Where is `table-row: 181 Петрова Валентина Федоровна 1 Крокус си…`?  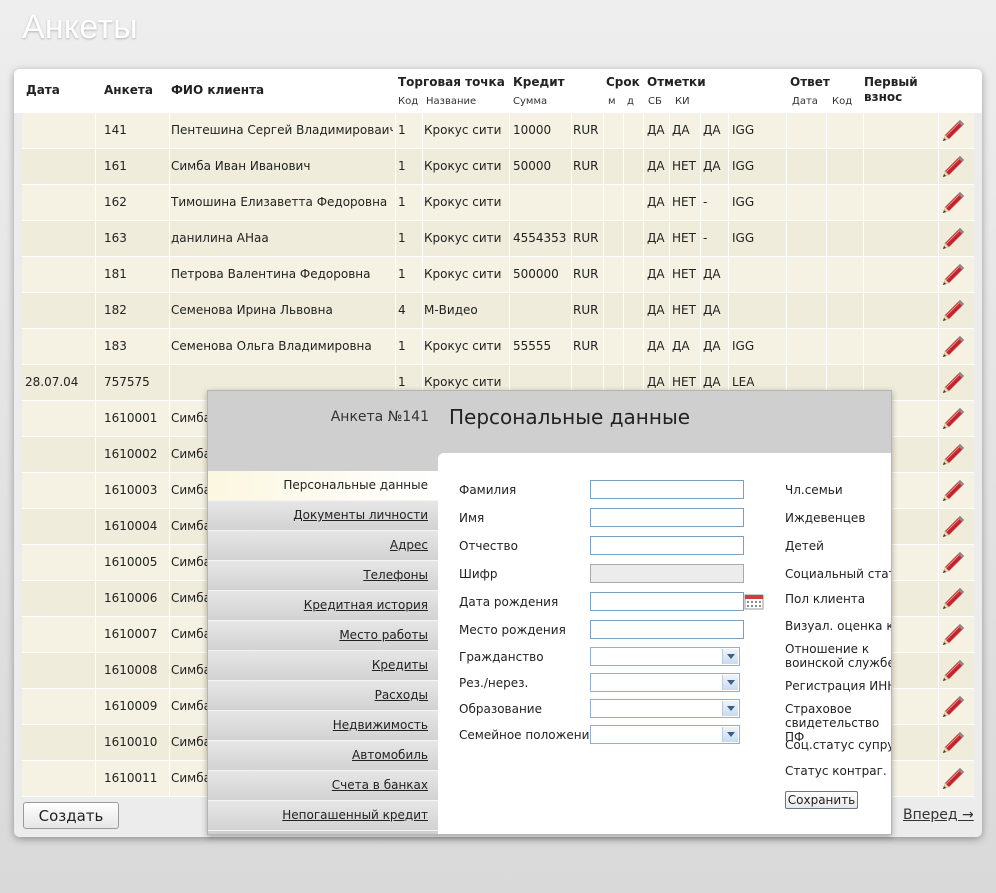
table-row: 181 Петрова Валентина Федоровна 1 Крокус си… is located at coordinates (498, 275).